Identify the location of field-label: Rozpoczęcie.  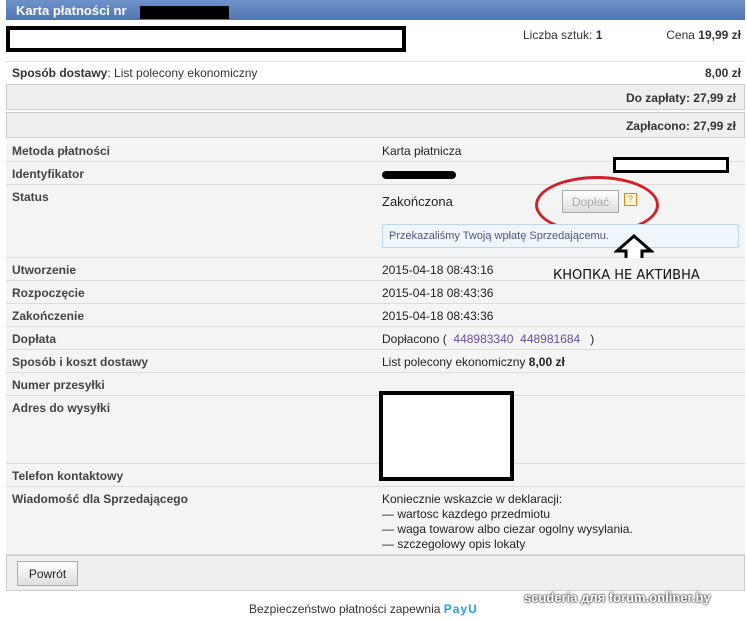
(48, 293).